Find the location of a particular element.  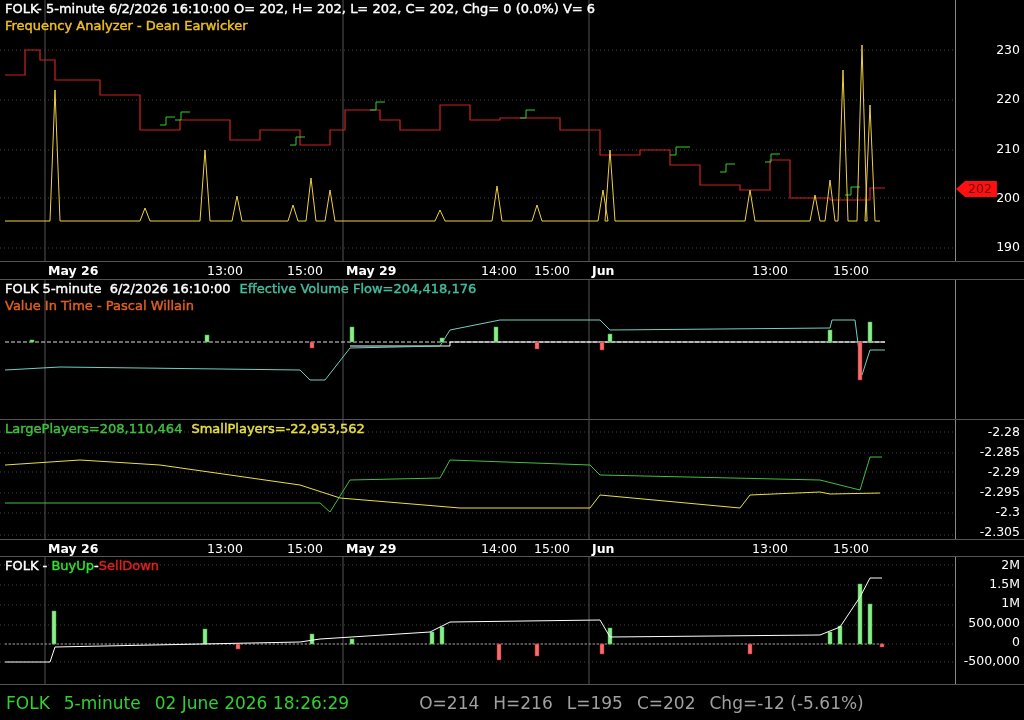

legend-text: FOLK 5-minute 6/2/2026 16:10:00 is located at coordinates (118, 289).